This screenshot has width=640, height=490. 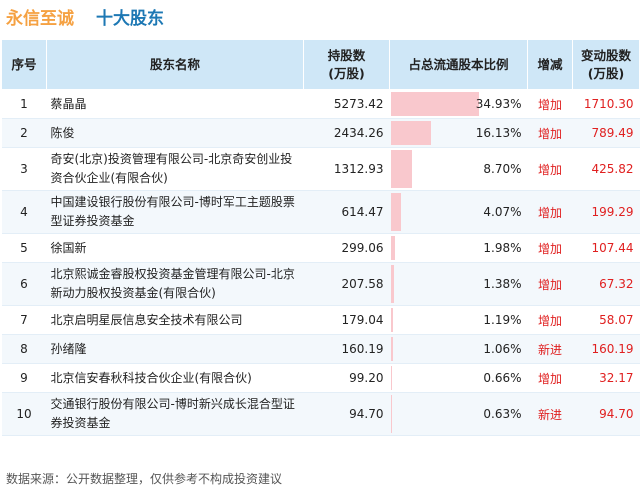 What do you see at coordinates (502, 284) in the screenshot?
I see `ratio-text: 1.38%` at bounding box center [502, 284].